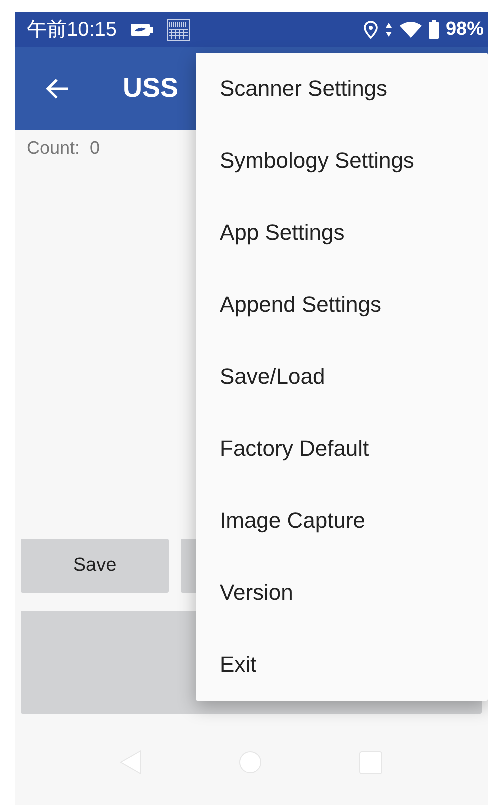 Image resolution: width=488 pixels, height=805 pixels. I want to click on app-title: USS, so click(151, 88).